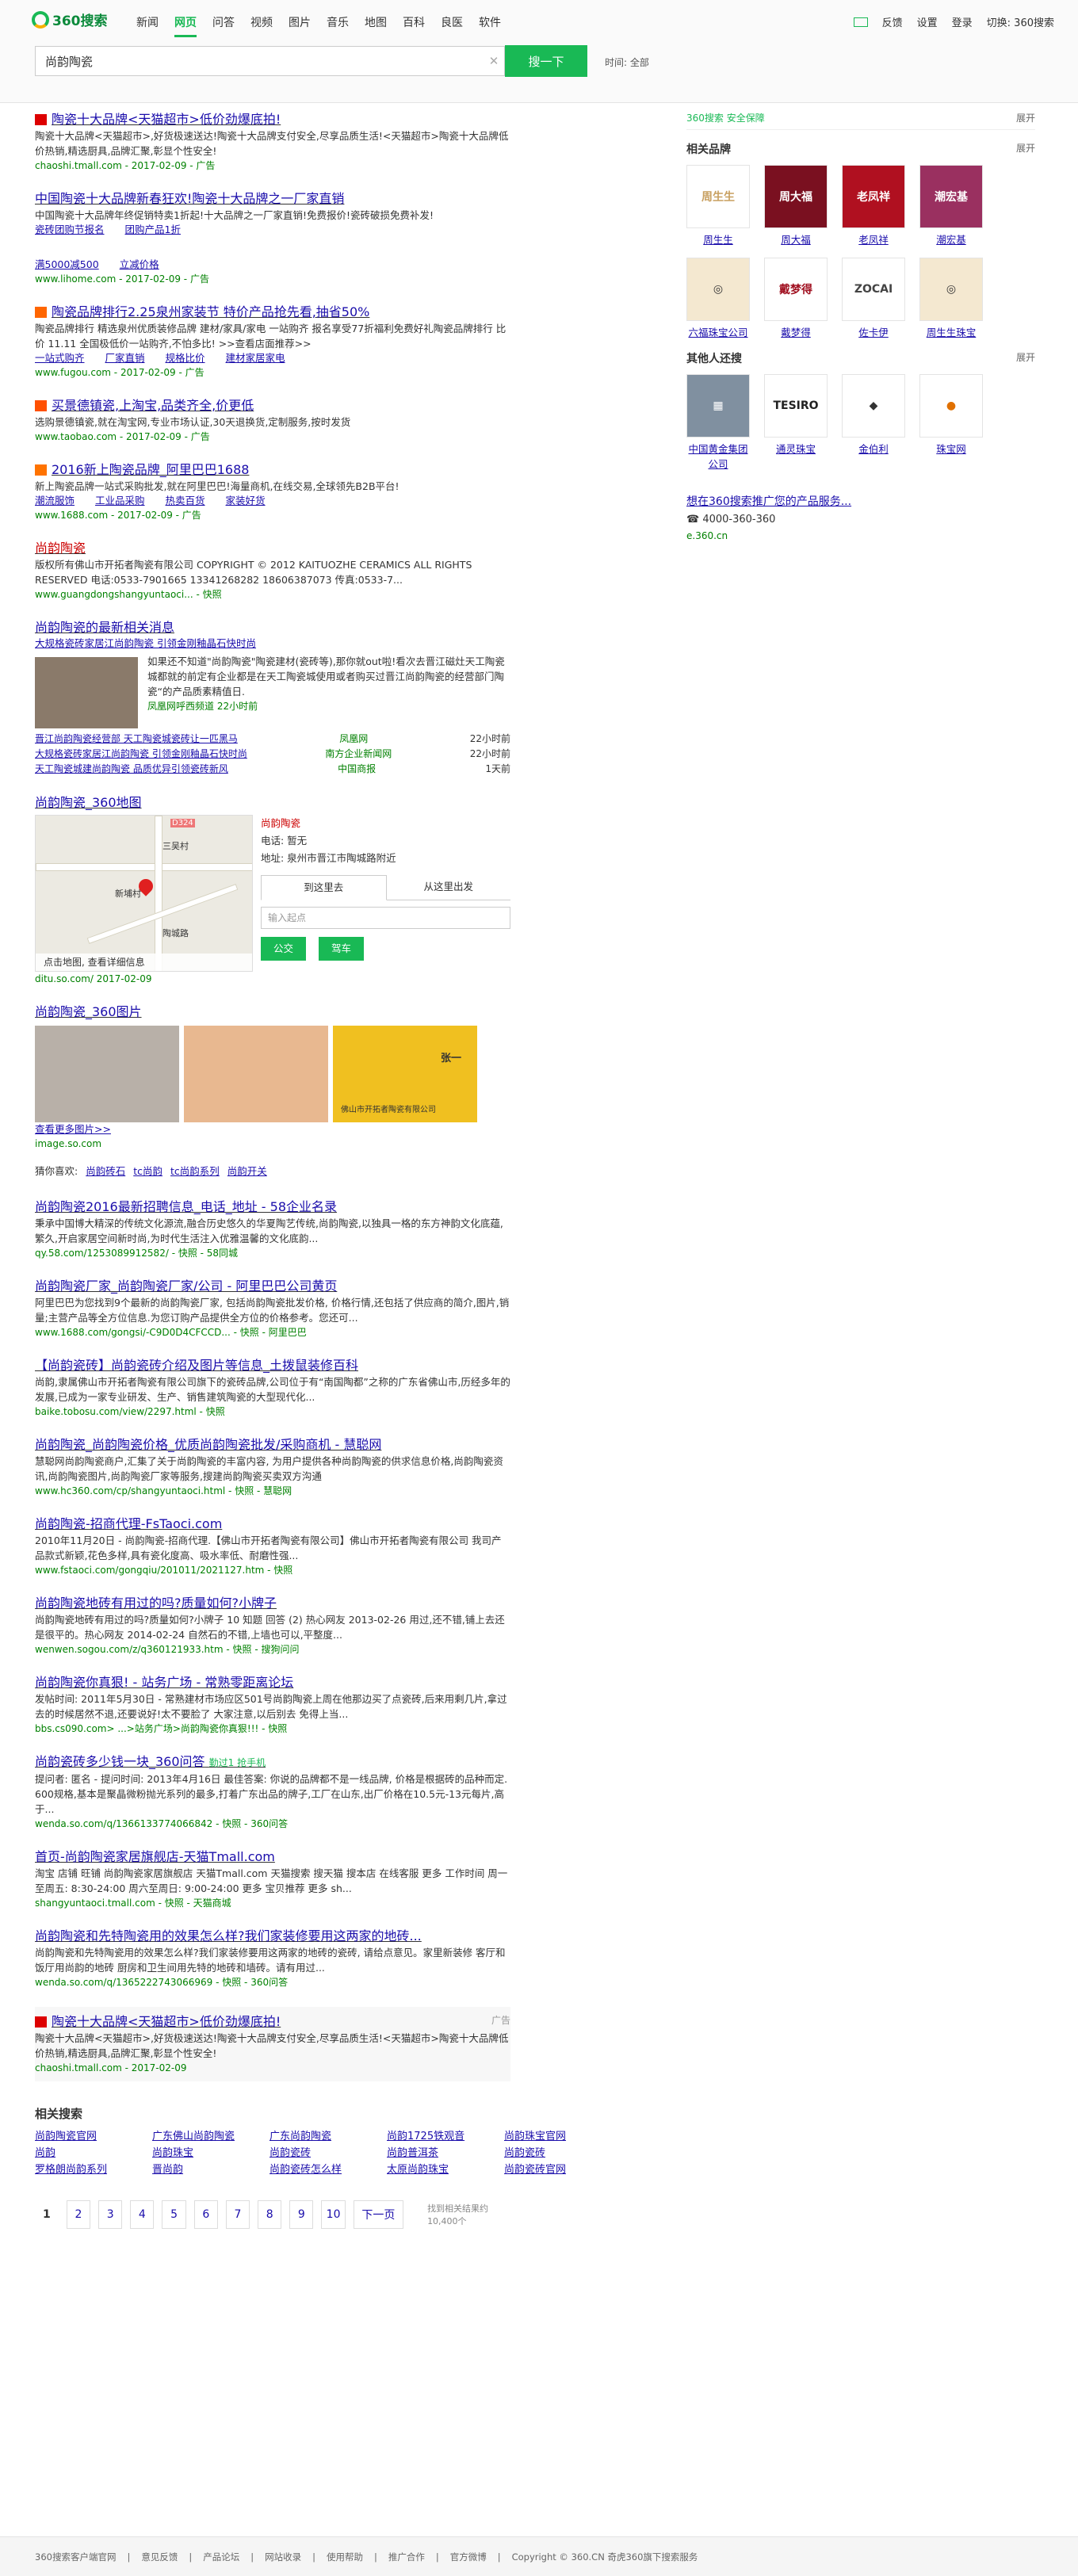 The image size is (1078, 2576). What do you see at coordinates (627, 62) in the screenshot?
I see `time-filter: 时间: 全部` at bounding box center [627, 62].